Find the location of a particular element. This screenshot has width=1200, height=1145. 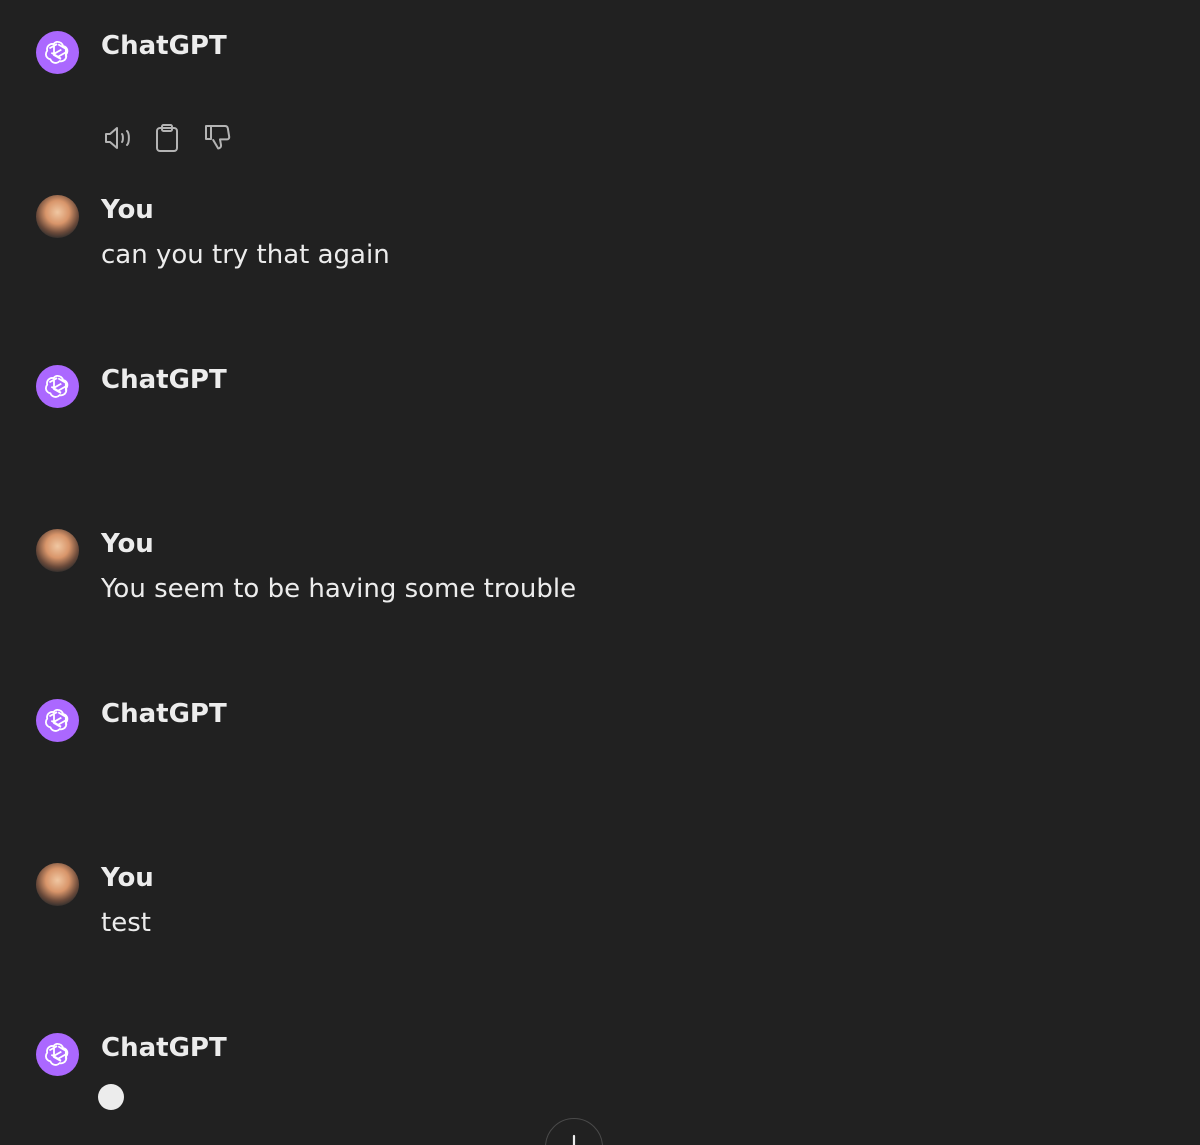

arrow-down-icon is located at coordinates (574, 1139).